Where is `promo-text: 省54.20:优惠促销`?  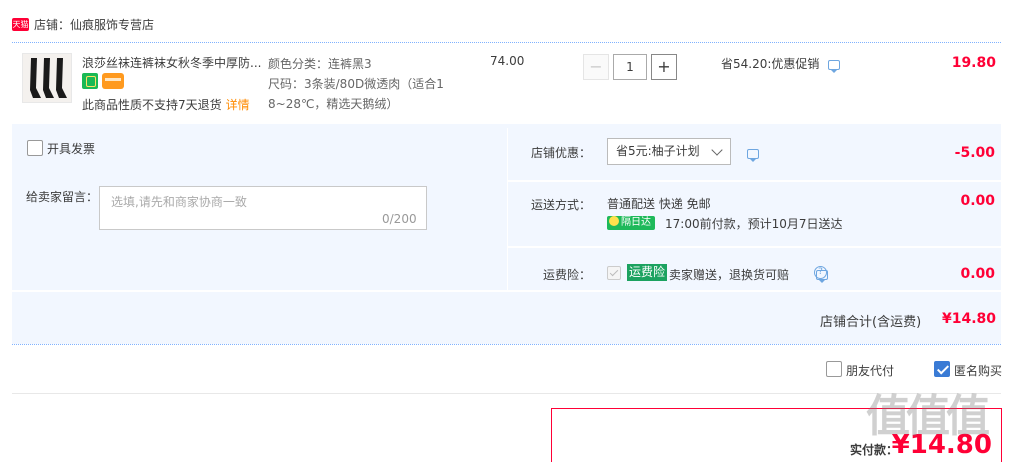 promo-text: 省54.20:优惠促销 is located at coordinates (770, 64).